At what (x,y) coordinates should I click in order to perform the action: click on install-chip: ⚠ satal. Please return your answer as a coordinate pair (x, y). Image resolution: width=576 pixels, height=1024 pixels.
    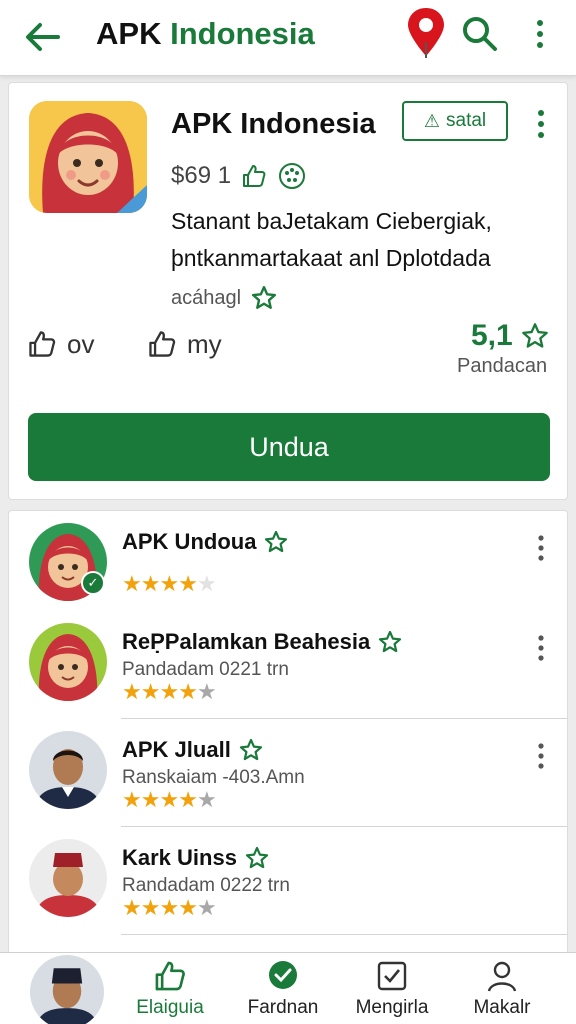
    Looking at the image, I should click on (455, 121).